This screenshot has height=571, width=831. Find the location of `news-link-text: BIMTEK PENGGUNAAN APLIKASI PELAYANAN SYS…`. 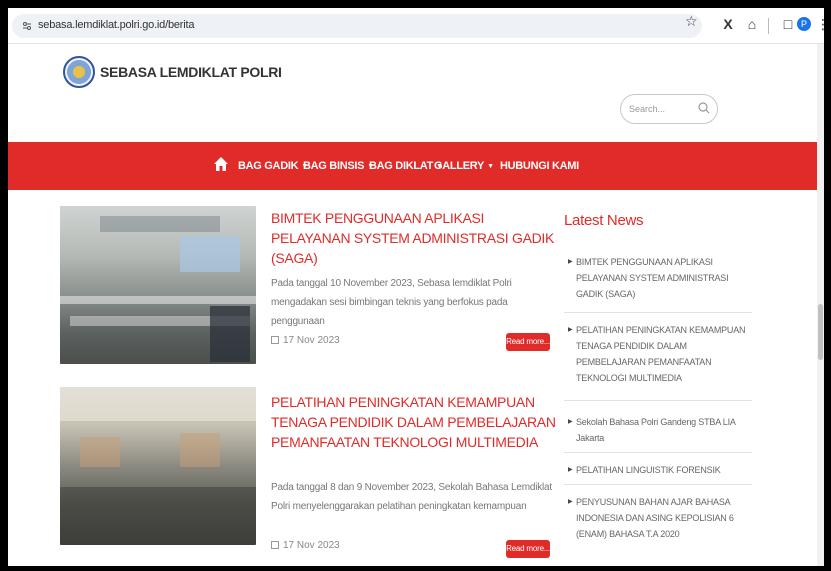

news-link-text: BIMTEK PENGGUNAAN APLIKASI PELAYANAN SYS… is located at coordinates (658, 278).